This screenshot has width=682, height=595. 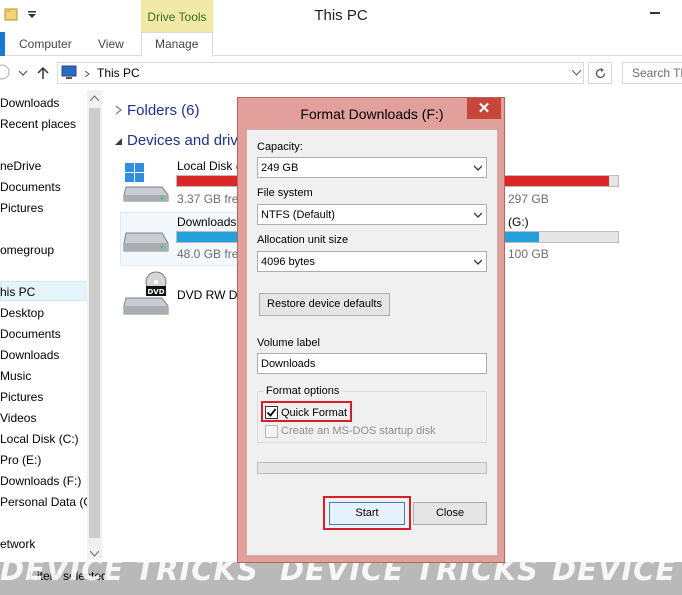 I want to click on tab-view: View, so click(x=111, y=44).